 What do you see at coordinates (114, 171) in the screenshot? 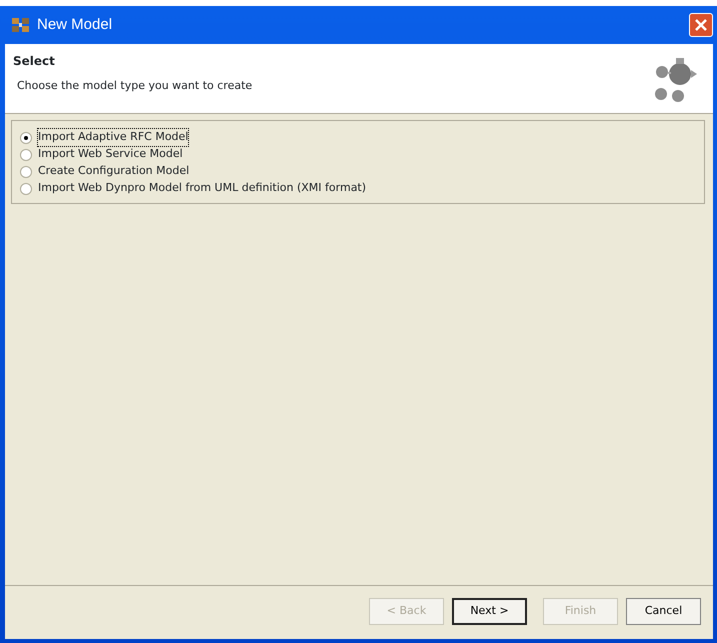
I see `option-label: Create Configuration Model` at bounding box center [114, 171].